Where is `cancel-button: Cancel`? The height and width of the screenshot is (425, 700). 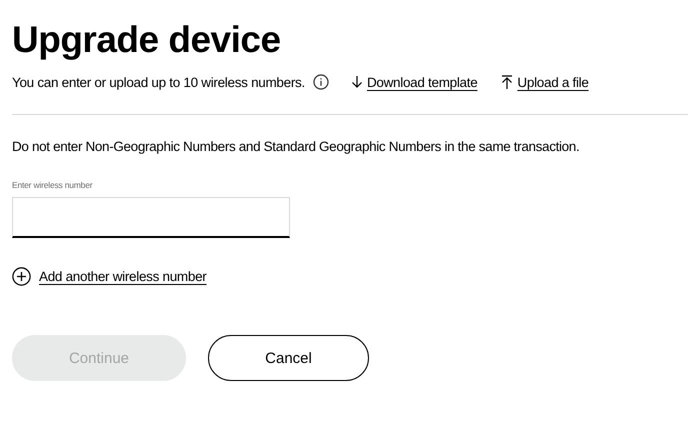 cancel-button: Cancel is located at coordinates (288, 358).